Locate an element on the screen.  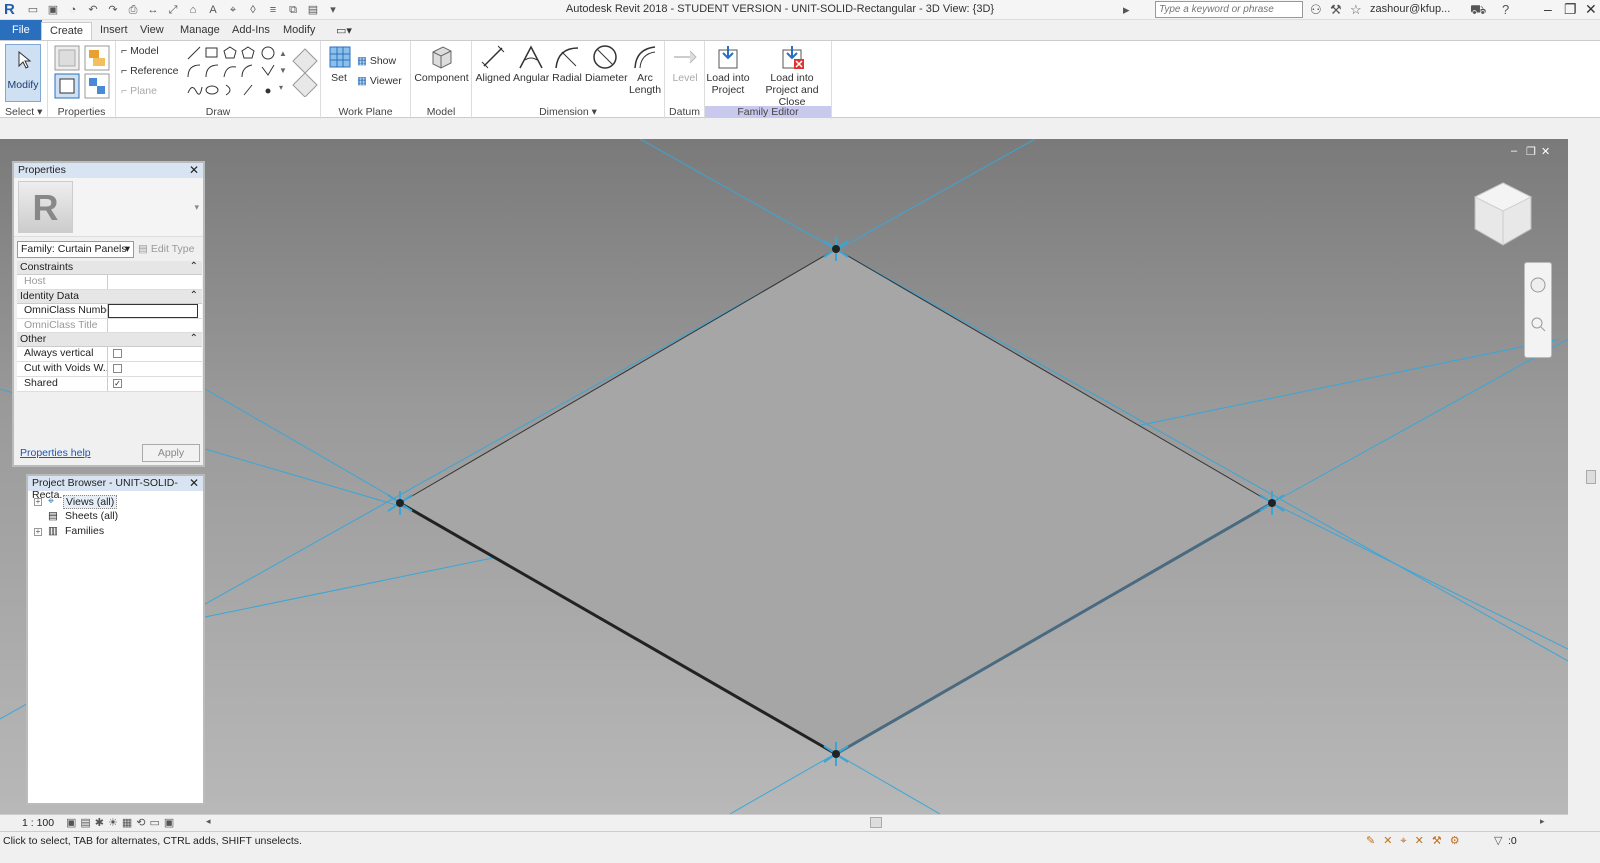
properties-title: Properties ✕ is located at coordinates (108, 170).